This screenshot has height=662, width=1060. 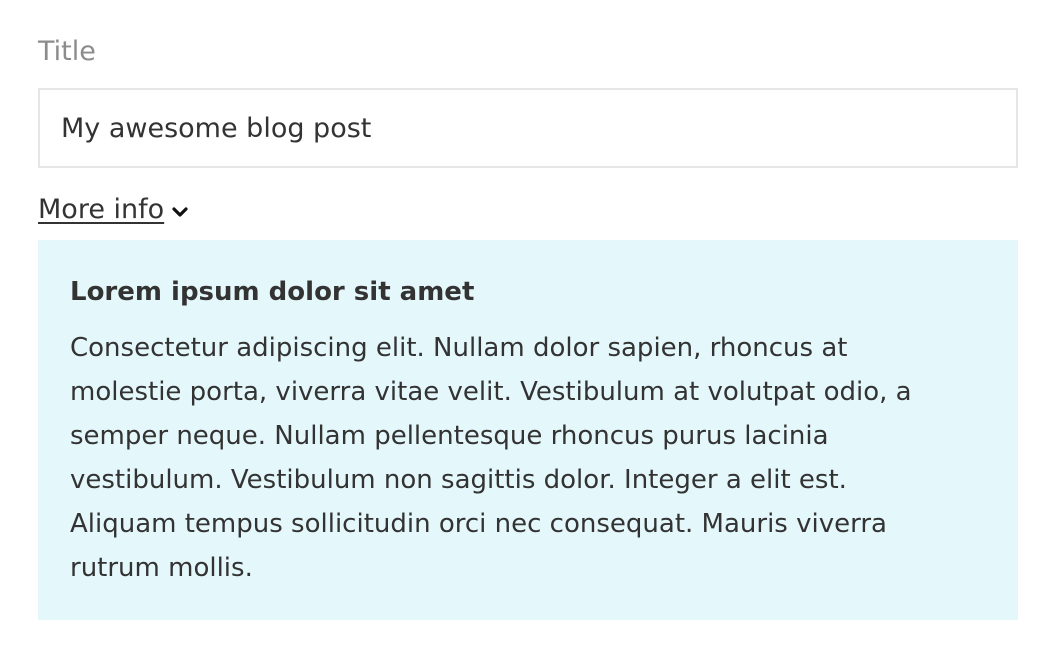 I want to click on chevron-down-icon, so click(x=180, y=212).